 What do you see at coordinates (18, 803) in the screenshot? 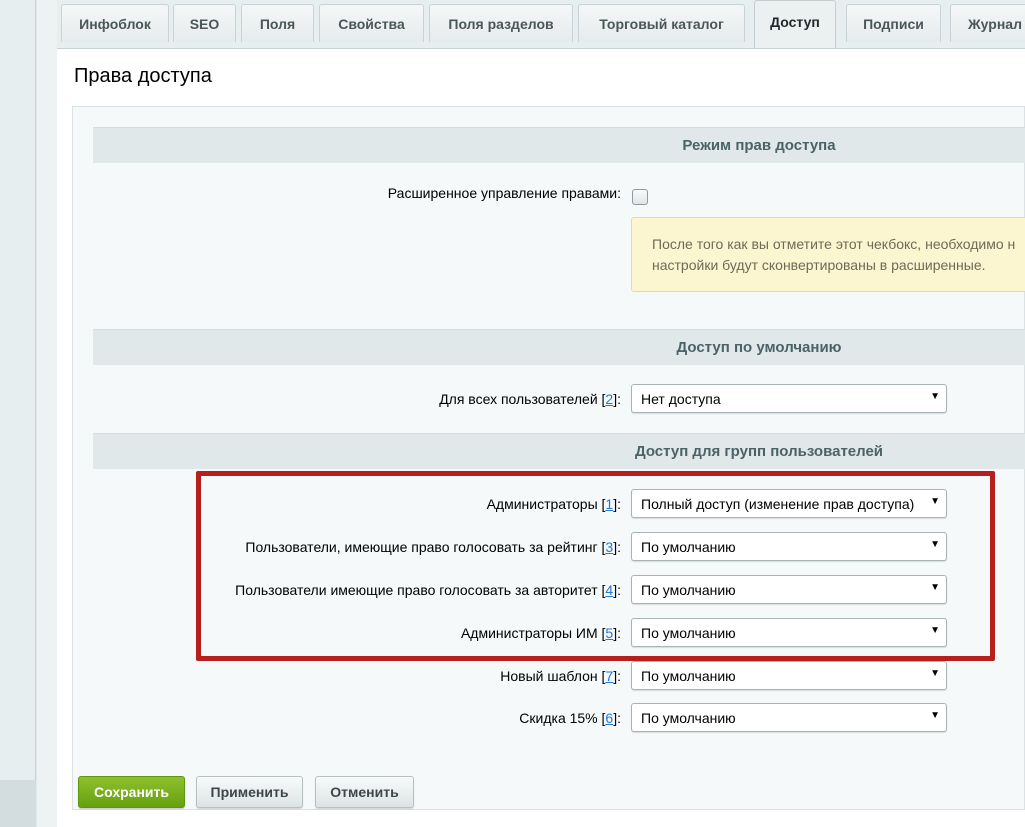
I see `left-sidebar-footer` at bounding box center [18, 803].